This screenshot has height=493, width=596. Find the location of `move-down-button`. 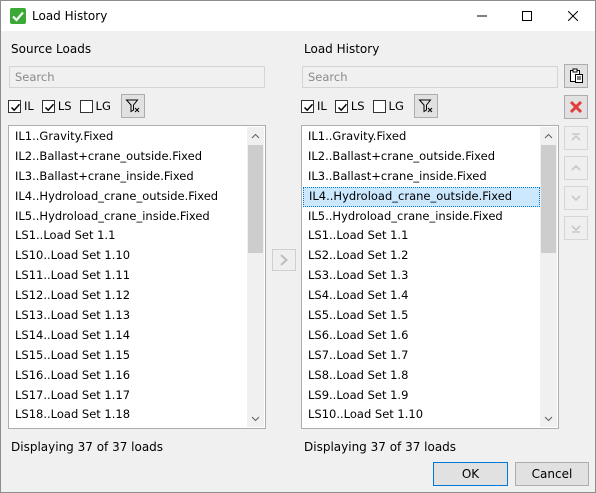

move-down-button is located at coordinates (576, 198).